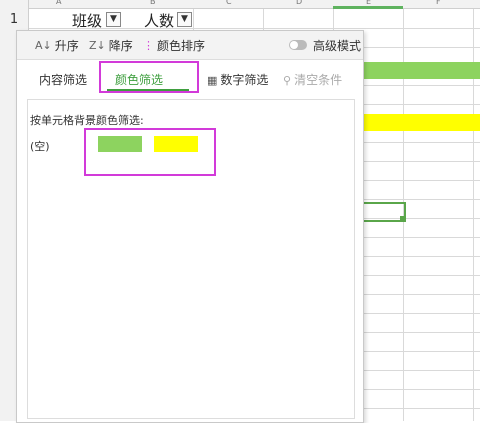 This screenshot has height=423, width=480. Describe the element at coordinates (421, 70) in the screenshot. I see `green-band-cells` at that location.